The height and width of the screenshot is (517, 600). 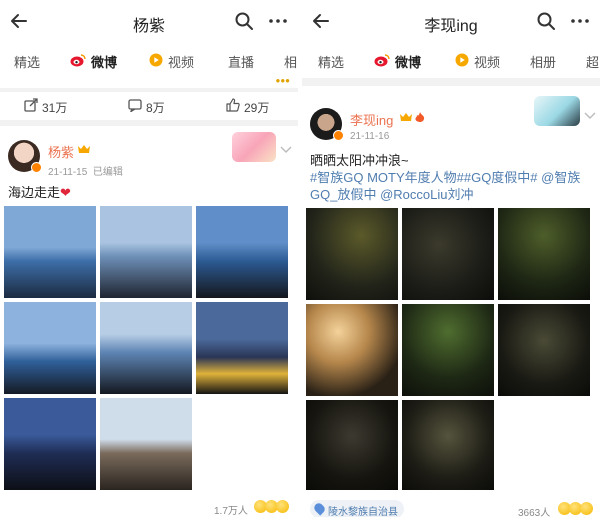 What do you see at coordinates (61, 151) in the screenshot?
I see `author-name: 杨紫` at bounding box center [61, 151].